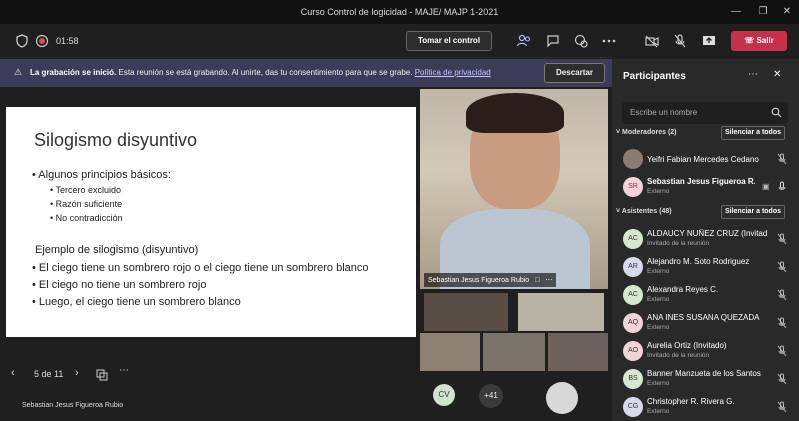  What do you see at coordinates (664, 112) in the screenshot?
I see `search-placeholder: Escribe un nombre` at bounding box center [664, 112].